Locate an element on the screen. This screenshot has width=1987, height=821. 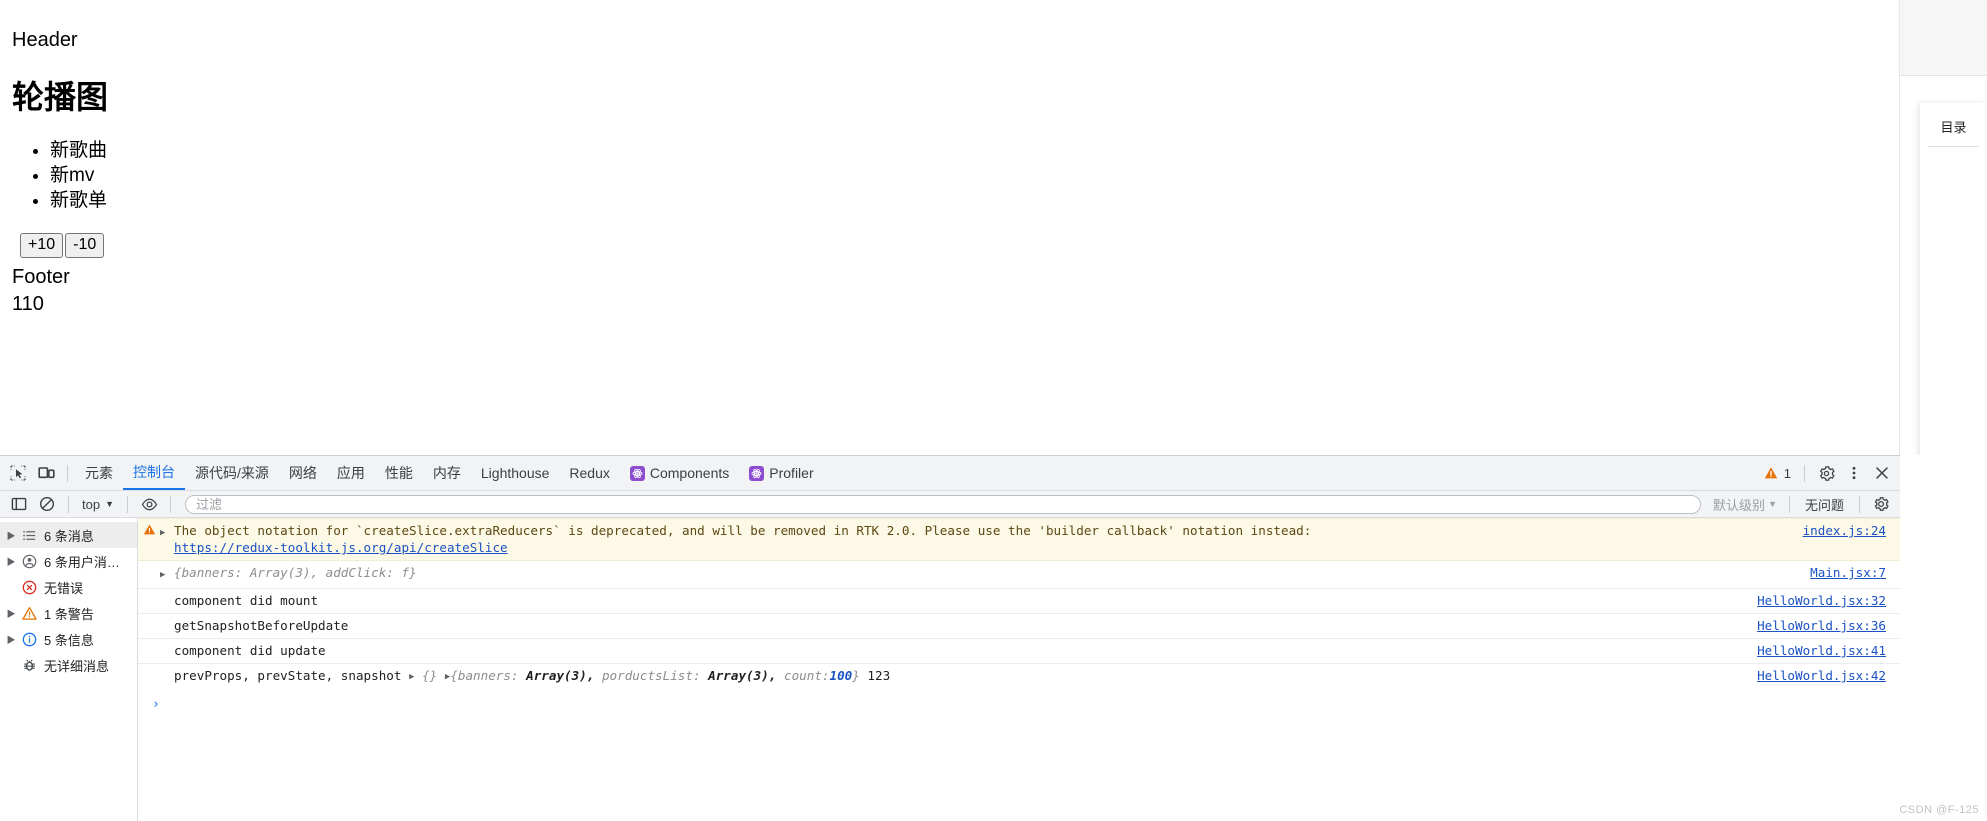
source-link: Main.jsx:7 is located at coordinates (1840, 572).